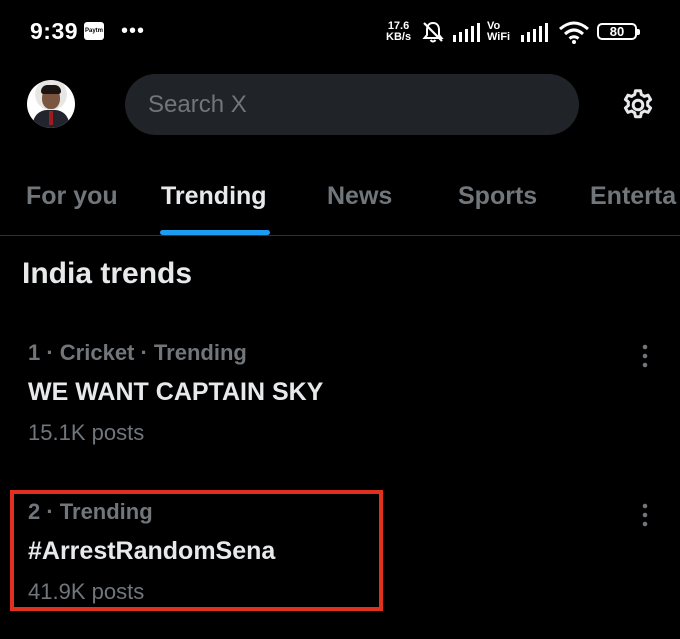 The image size is (680, 639). I want to click on active-tab-indicator, so click(215, 232).